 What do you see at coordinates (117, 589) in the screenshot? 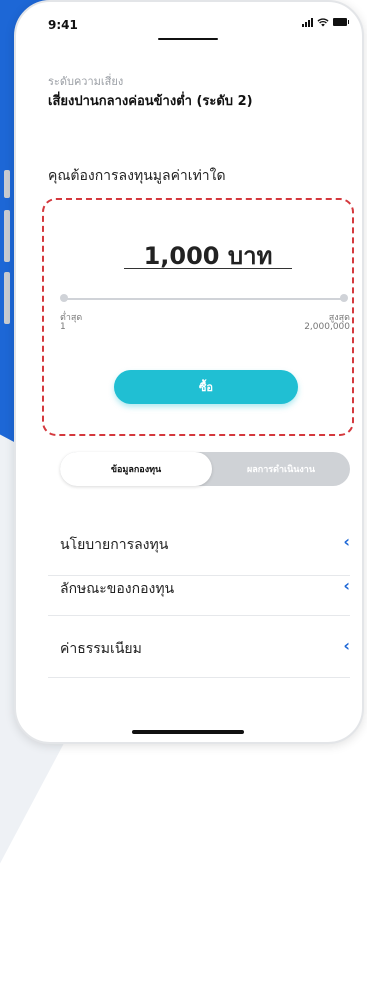
I see `row-label: ลักษณะของกองทุน` at bounding box center [117, 589].